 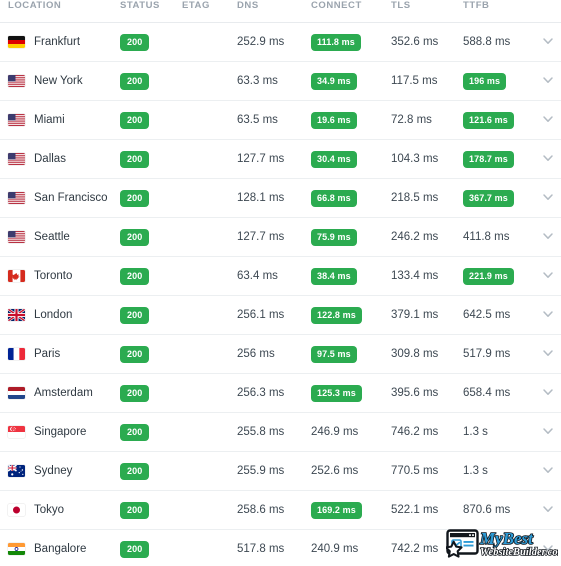 What do you see at coordinates (411, 120) in the screenshot?
I see `tls-cell: 72.8 ms` at bounding box center [411, 120].